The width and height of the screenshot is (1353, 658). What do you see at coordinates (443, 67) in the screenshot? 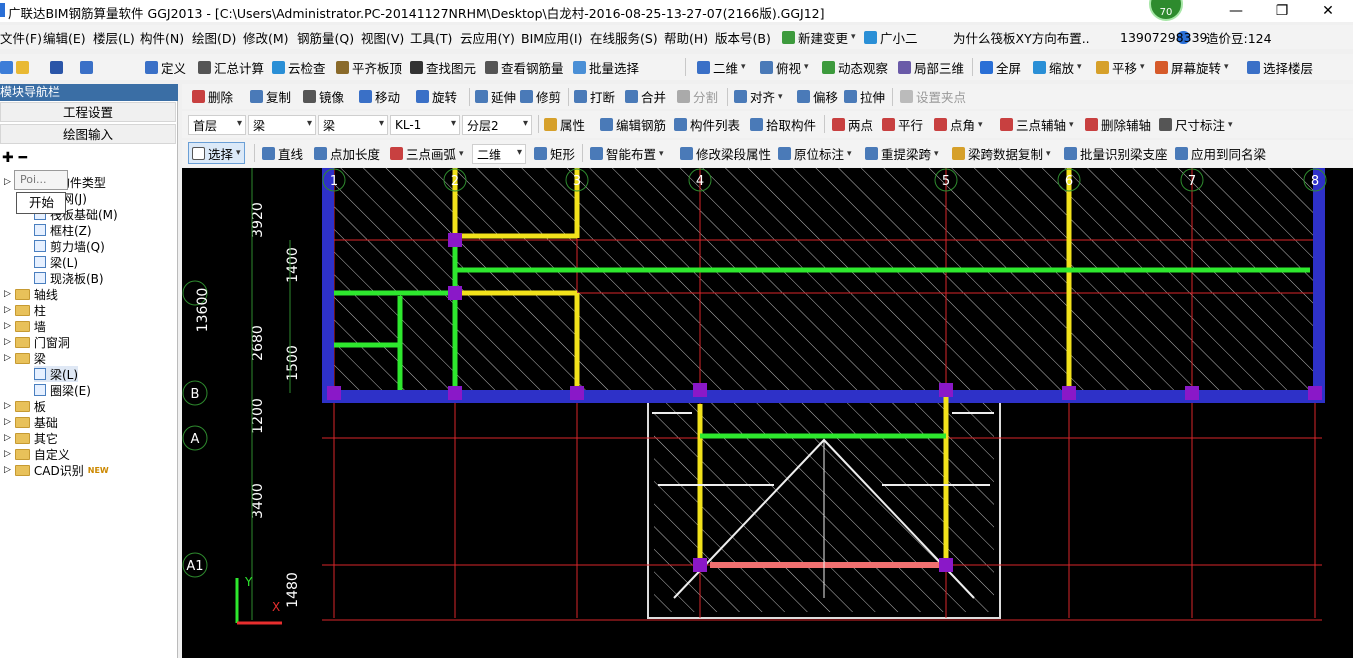
I see `find-button: 查找图元` at bounding box center [443, 67].